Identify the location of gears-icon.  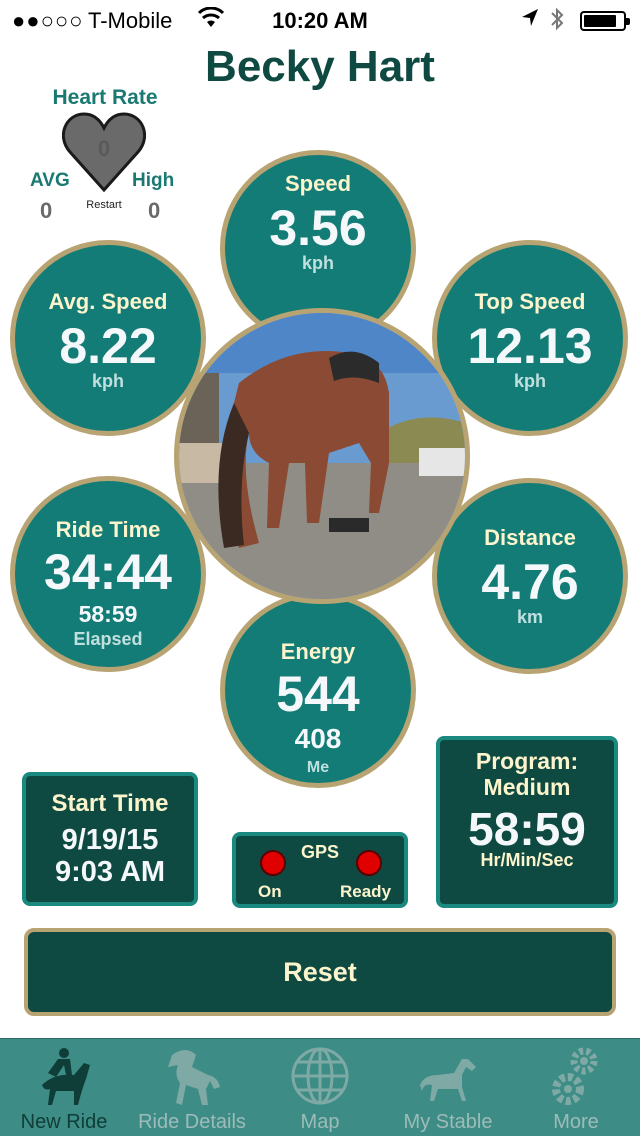
(575, 1076).